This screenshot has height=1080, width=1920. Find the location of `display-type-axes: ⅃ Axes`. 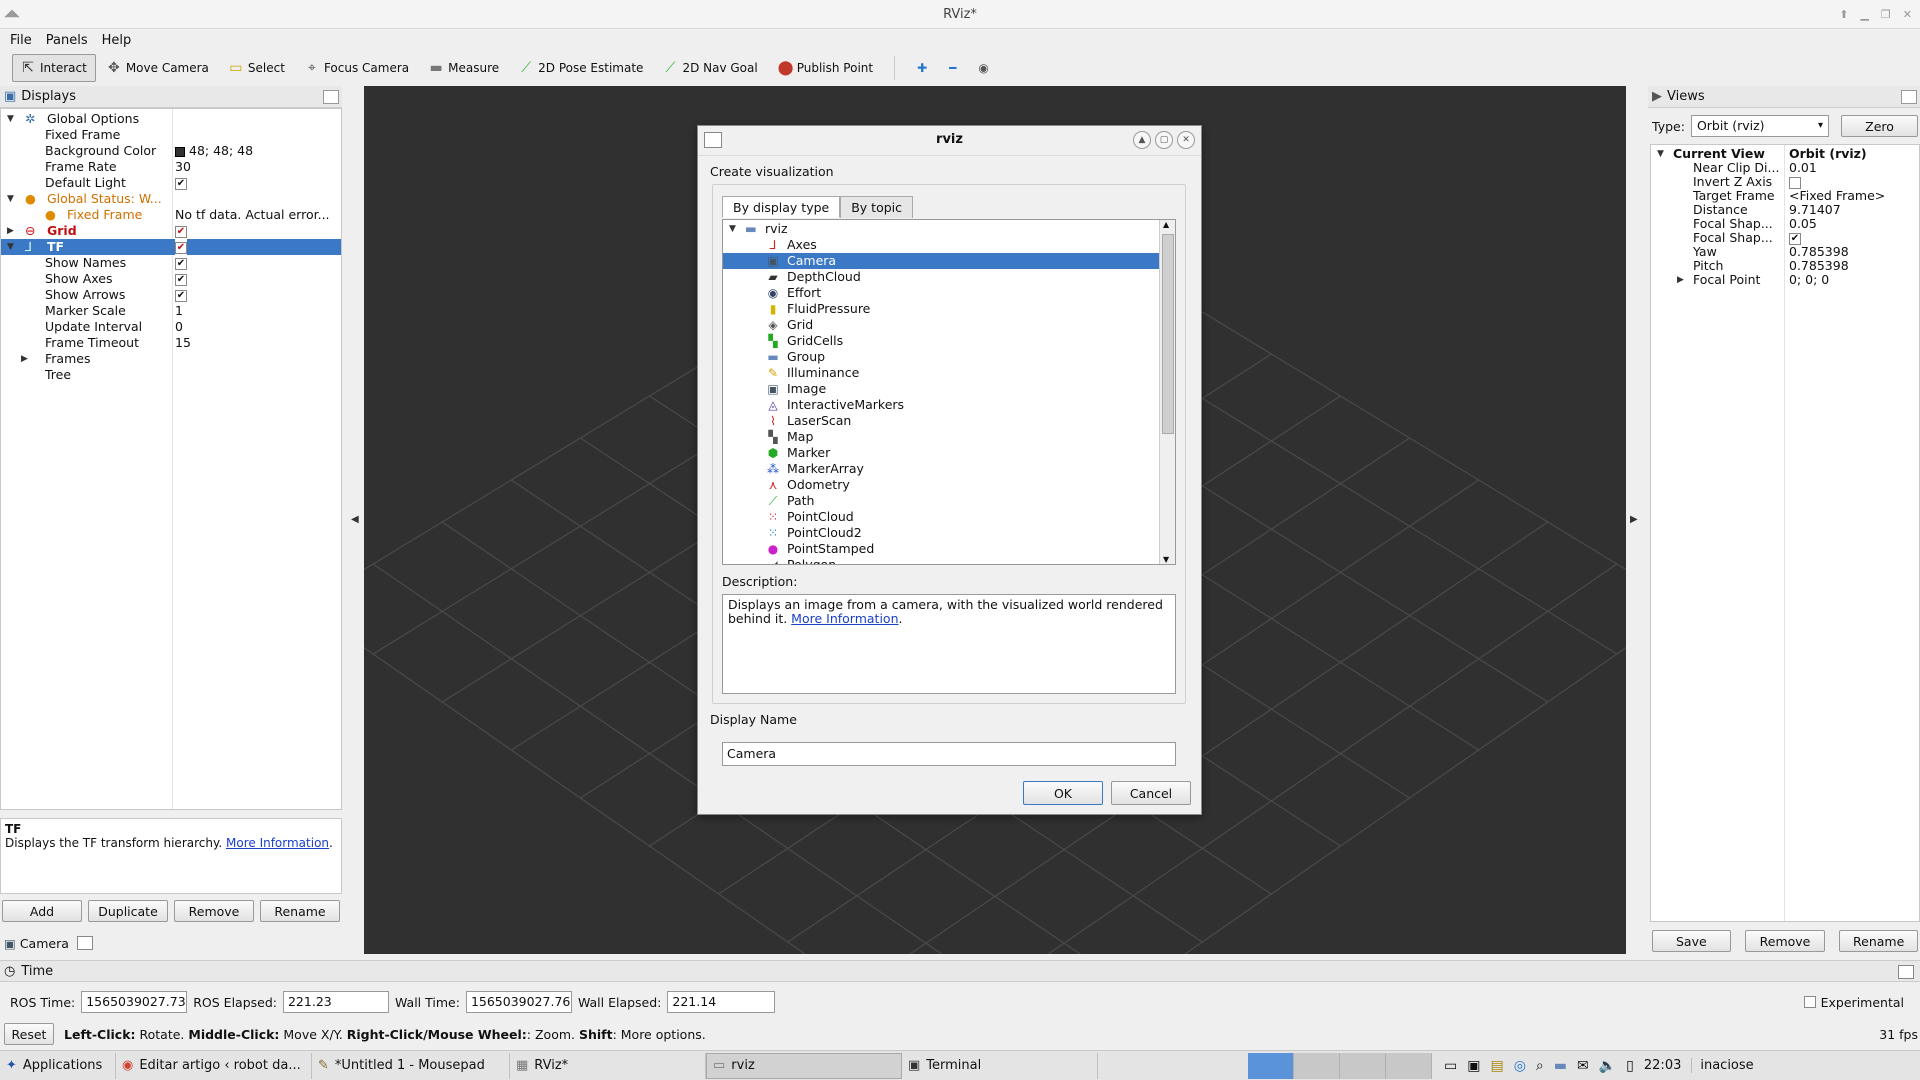

display-type-axes: ⅃ Axes is located at coordinates (941, 245).